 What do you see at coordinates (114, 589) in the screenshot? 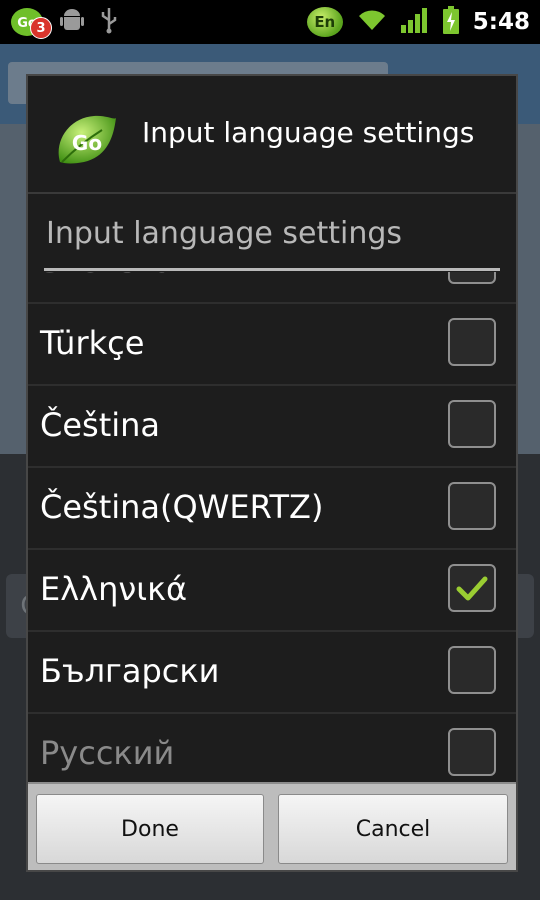
I see `language-label: Ελληνικά` at bounding box center [114, 589].